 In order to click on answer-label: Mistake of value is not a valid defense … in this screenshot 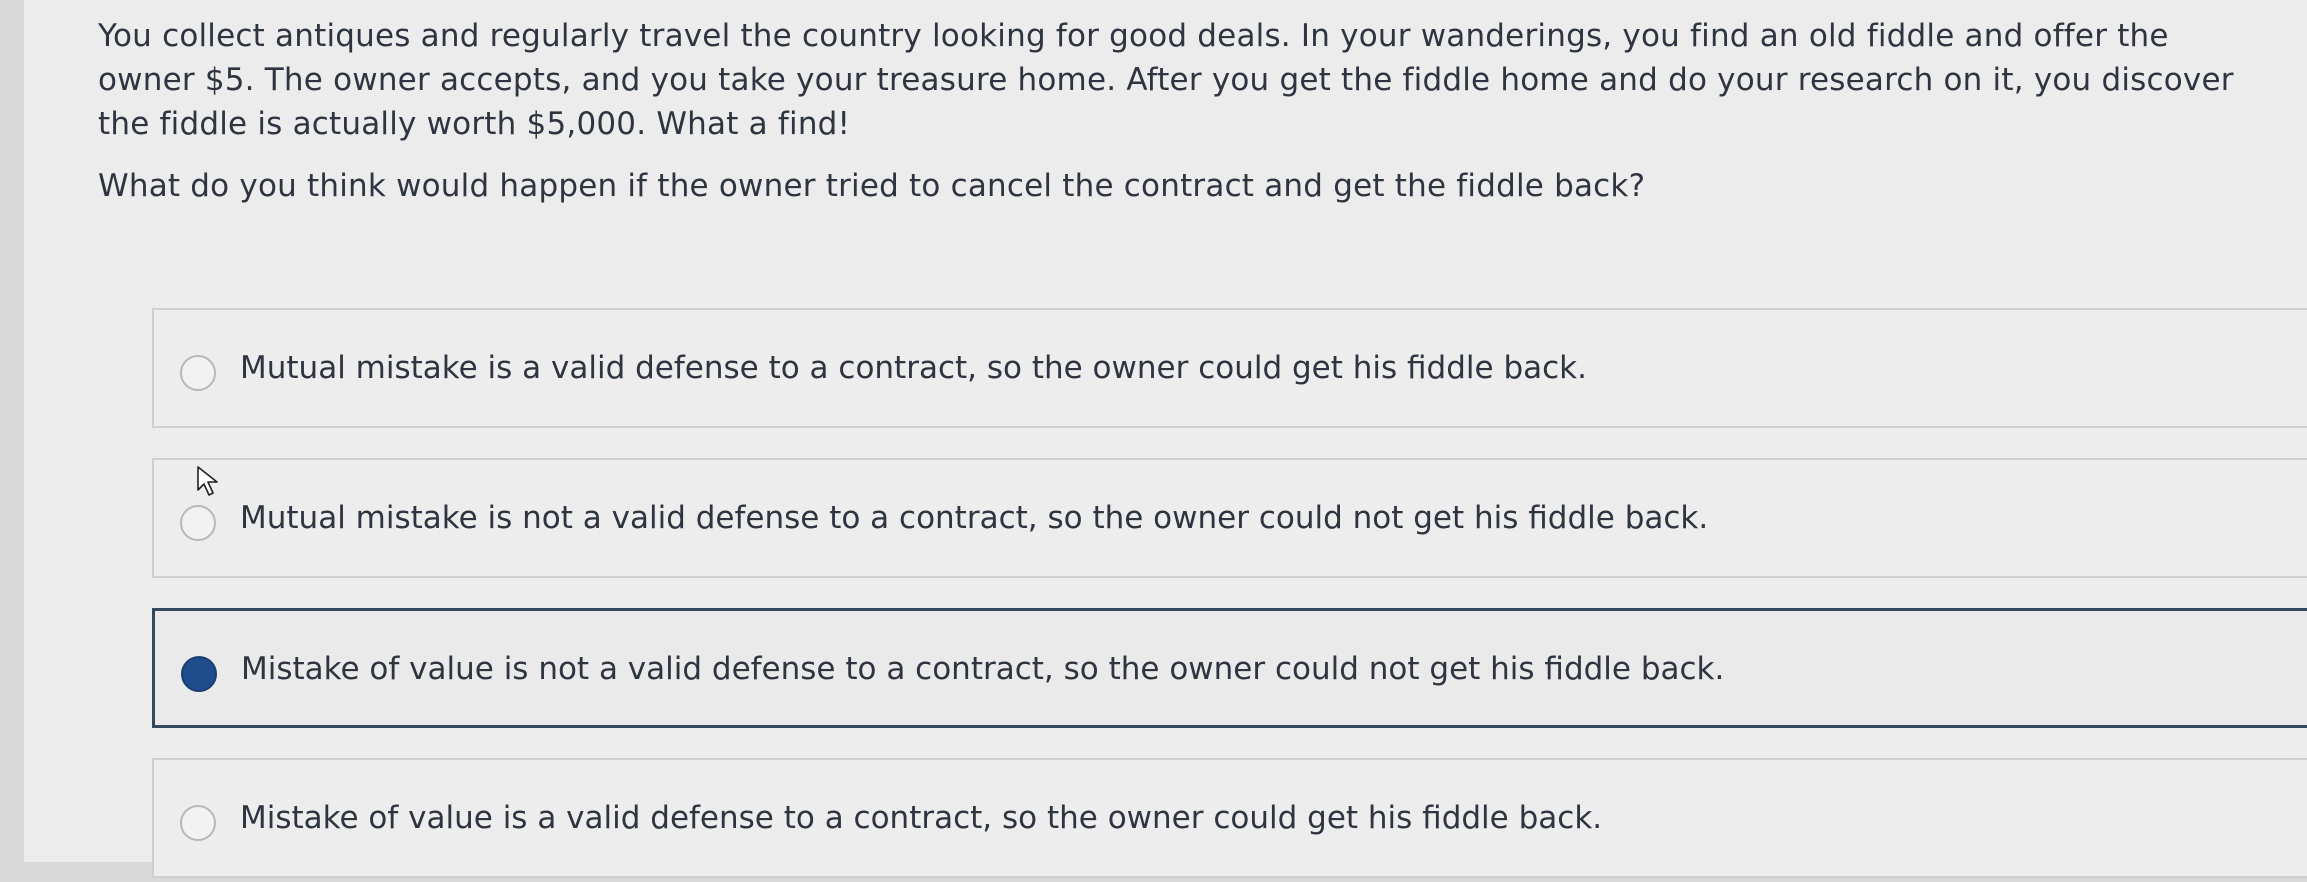, I will do `click(983, 669)`.